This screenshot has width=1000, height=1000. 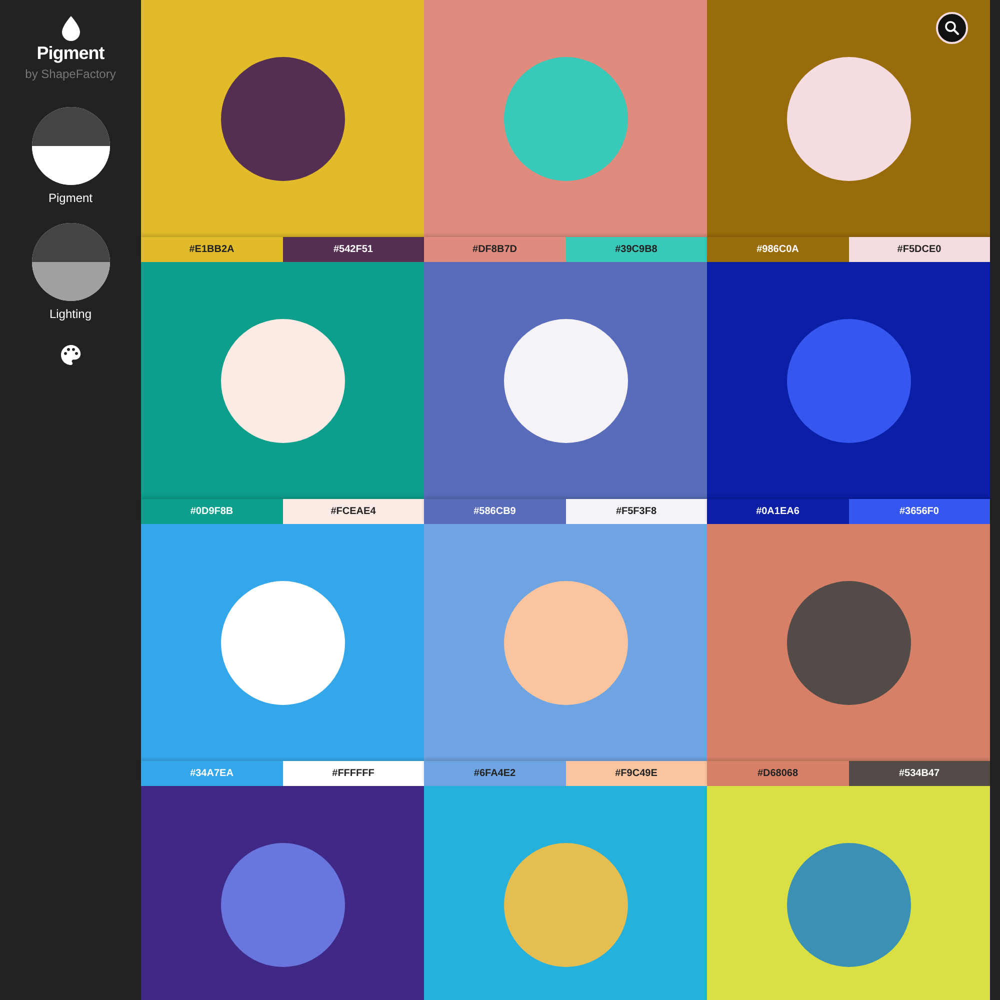 I want to click on mode-label: Lighting, so click(x=70, y=314).